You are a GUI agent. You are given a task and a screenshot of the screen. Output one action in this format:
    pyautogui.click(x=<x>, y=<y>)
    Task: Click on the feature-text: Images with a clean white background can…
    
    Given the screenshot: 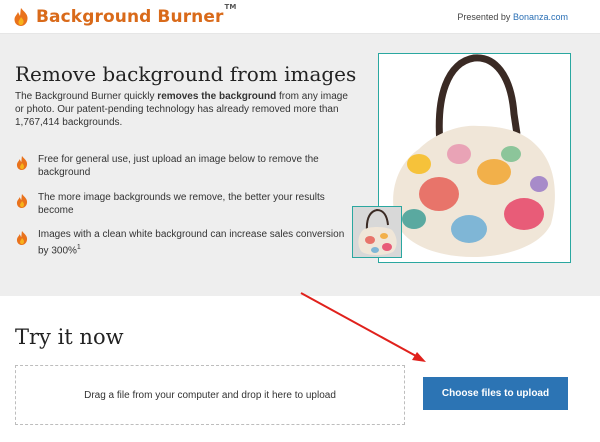 What is the action you would take?
    pyautogui.click(x=191, y=243)
    